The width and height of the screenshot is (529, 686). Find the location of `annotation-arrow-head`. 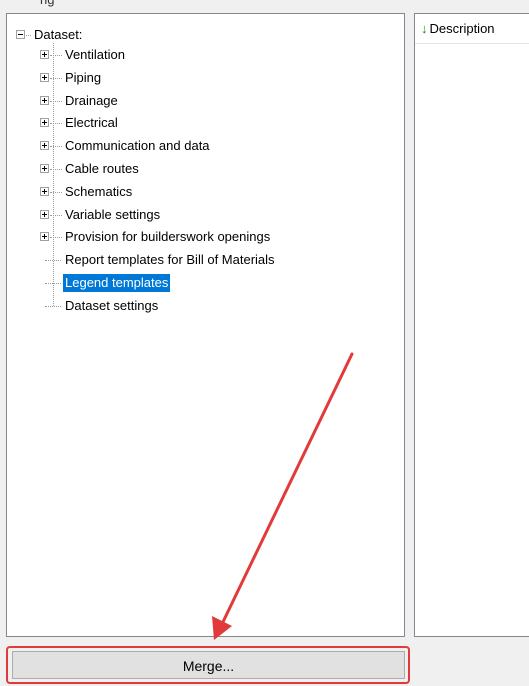

annotation-arrow-head is located at coordinates (222, 628).